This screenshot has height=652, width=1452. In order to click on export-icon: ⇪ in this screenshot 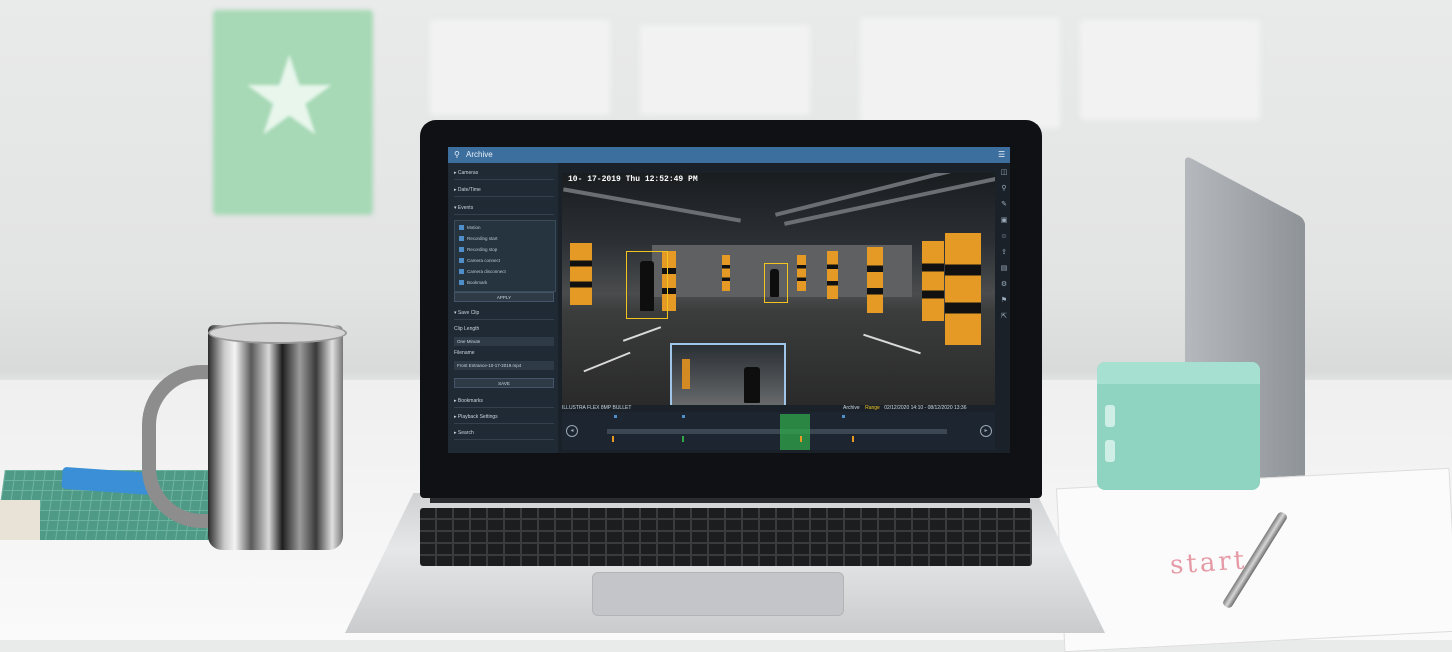, I will do `click(1004, 253)`.